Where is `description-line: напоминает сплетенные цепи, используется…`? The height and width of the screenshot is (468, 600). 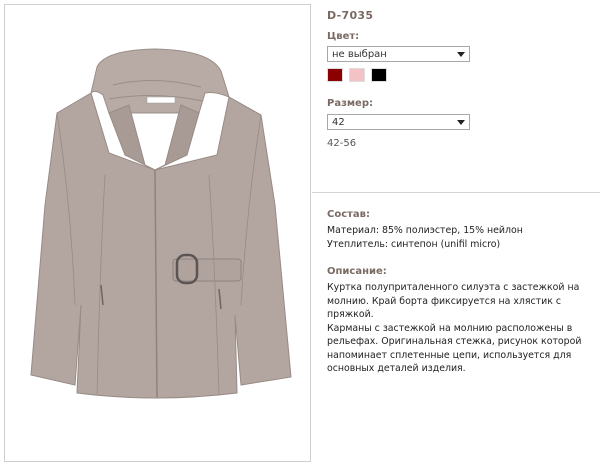 description-line: напоминает сплетенные цепи, используется… is located at coordinates (449, 355).